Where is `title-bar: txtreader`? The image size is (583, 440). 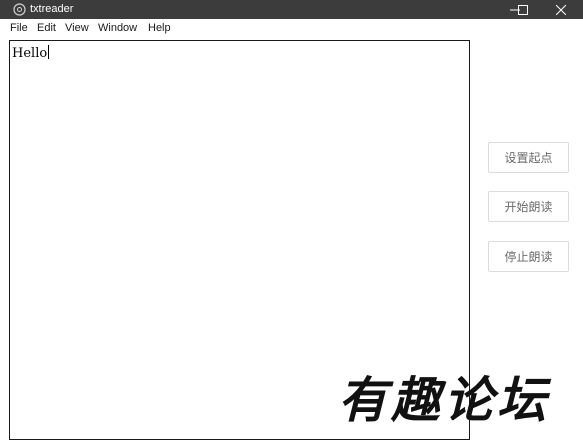 title-bar: txtreader is located at coordinates (291, 9).